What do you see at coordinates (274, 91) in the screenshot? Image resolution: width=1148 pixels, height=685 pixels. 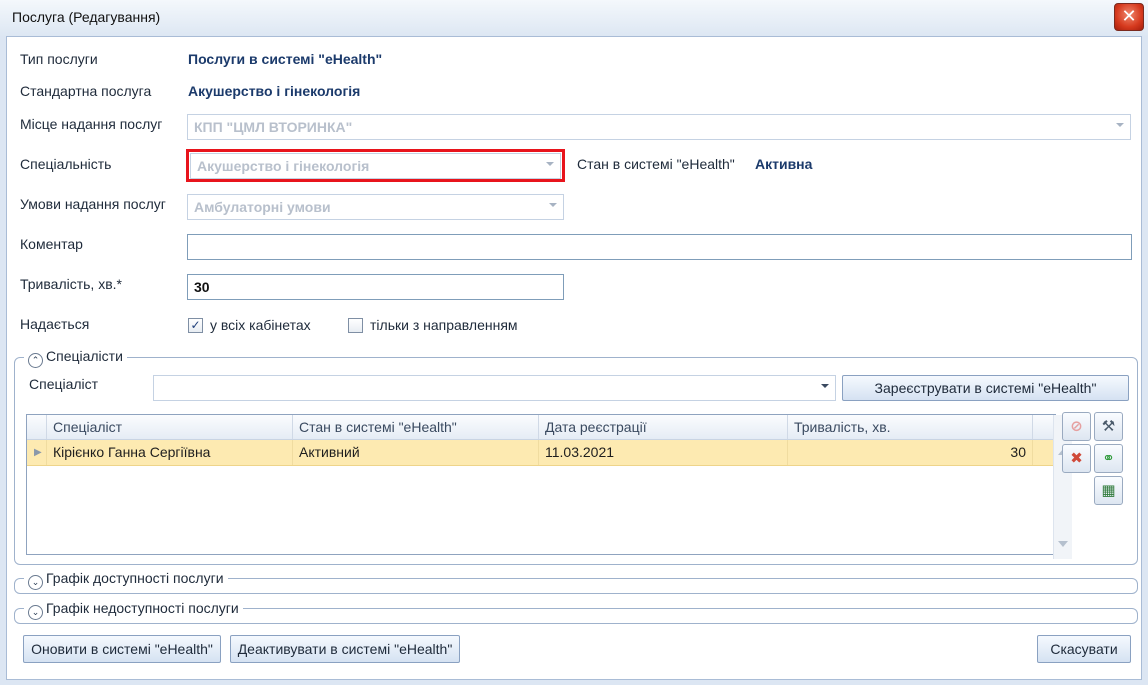 I see `standard-service-value: Акушерство і гінекологія` at bounding box center [274, 91].